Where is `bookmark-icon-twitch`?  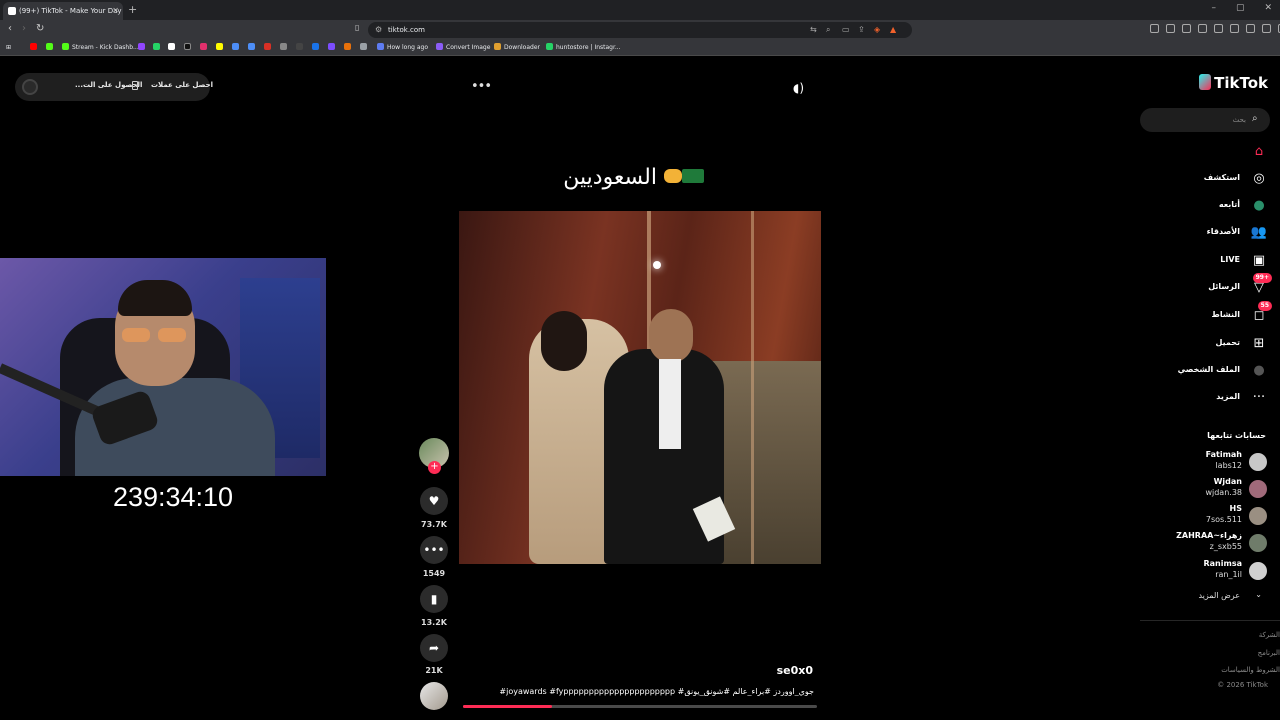
bookmark-icon-twitch is located at coordinates (143, 48).